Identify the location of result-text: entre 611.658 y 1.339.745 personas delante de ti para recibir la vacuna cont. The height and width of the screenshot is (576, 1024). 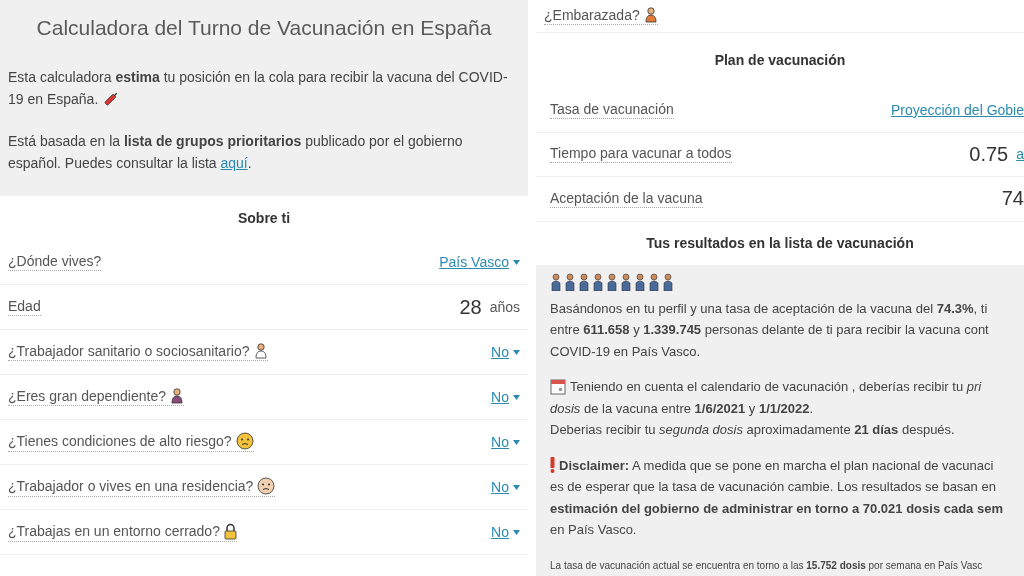
(770, 330).